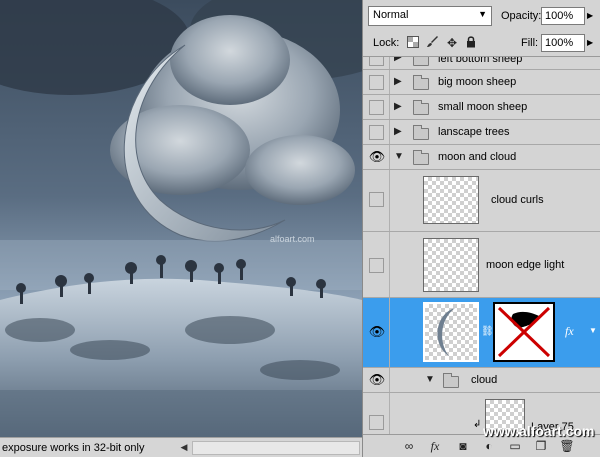 This screenshot has height=457, width=600. I want to click on layer-name: moon edge light, so click(525, 265).